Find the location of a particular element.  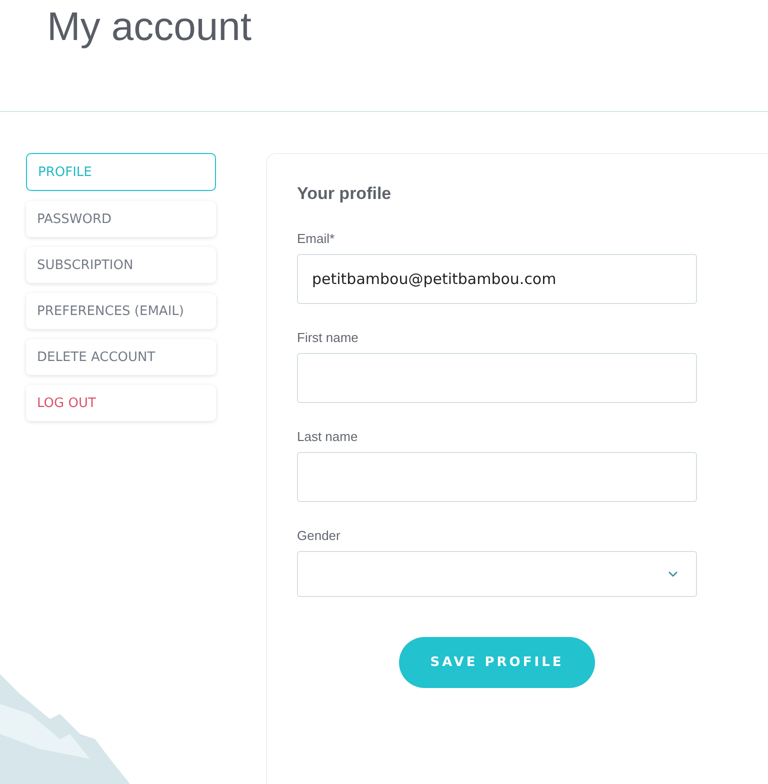

menu-item: LOG OUT is located at coordinates (121, 403).